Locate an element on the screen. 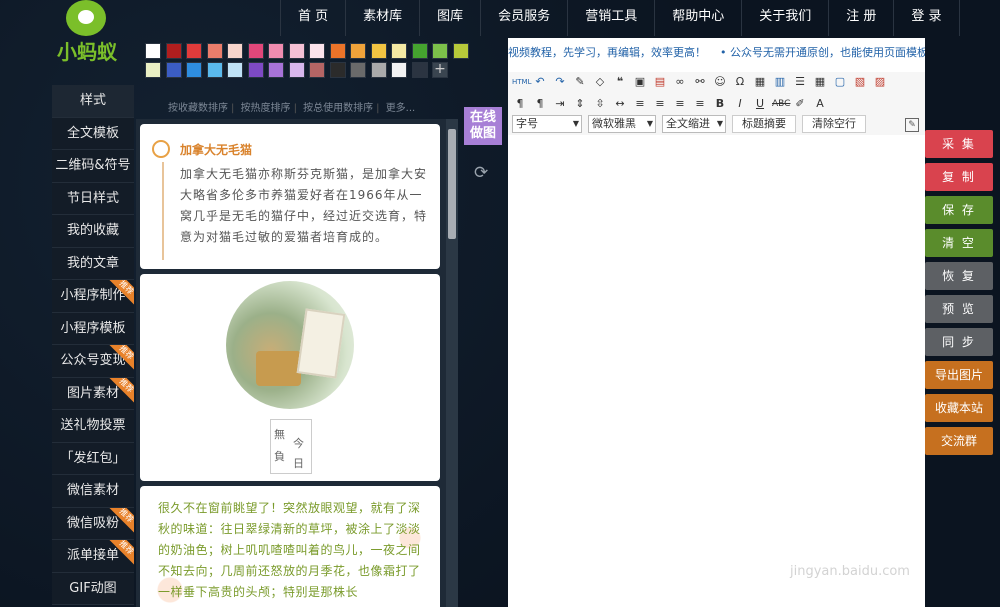  action-button: 恢 复 is located at coordinates (959, 276).